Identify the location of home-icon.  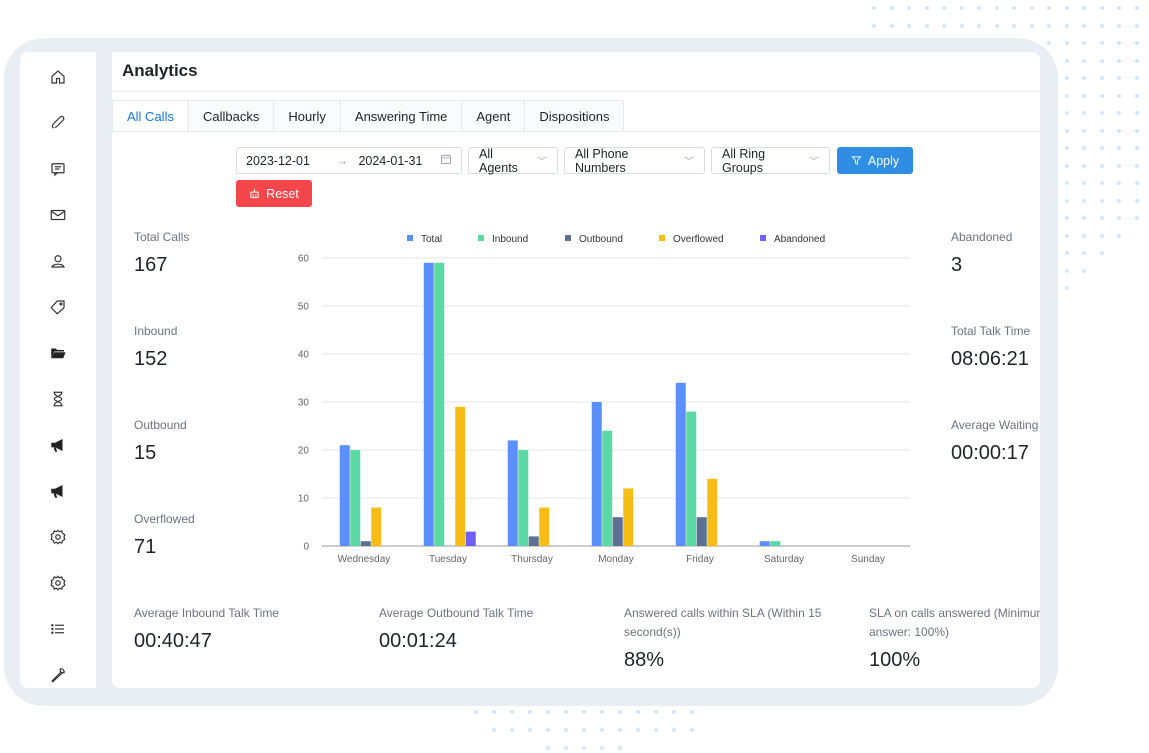
(58, 77).